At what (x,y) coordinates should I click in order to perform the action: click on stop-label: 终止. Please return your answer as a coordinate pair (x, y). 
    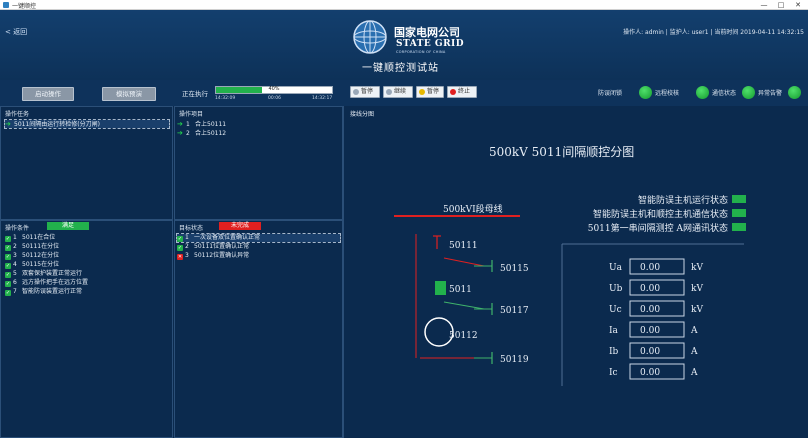
    Looking at the image, I should click on (464, 91).